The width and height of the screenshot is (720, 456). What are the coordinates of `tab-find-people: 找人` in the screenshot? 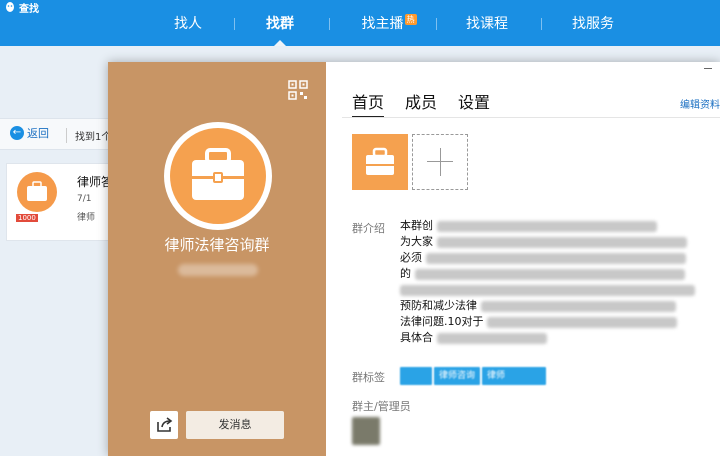 It's located at (188, 24).